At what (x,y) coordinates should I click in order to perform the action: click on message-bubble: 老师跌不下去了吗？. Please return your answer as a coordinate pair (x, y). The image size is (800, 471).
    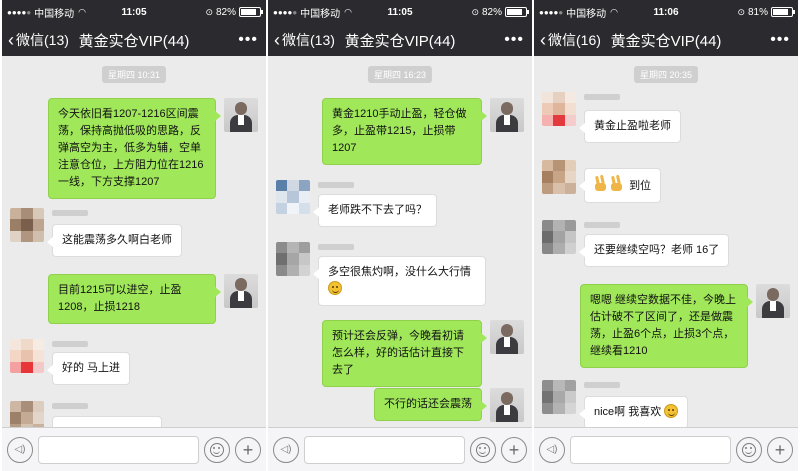
    Looking at the image, I should click on (375, 210).